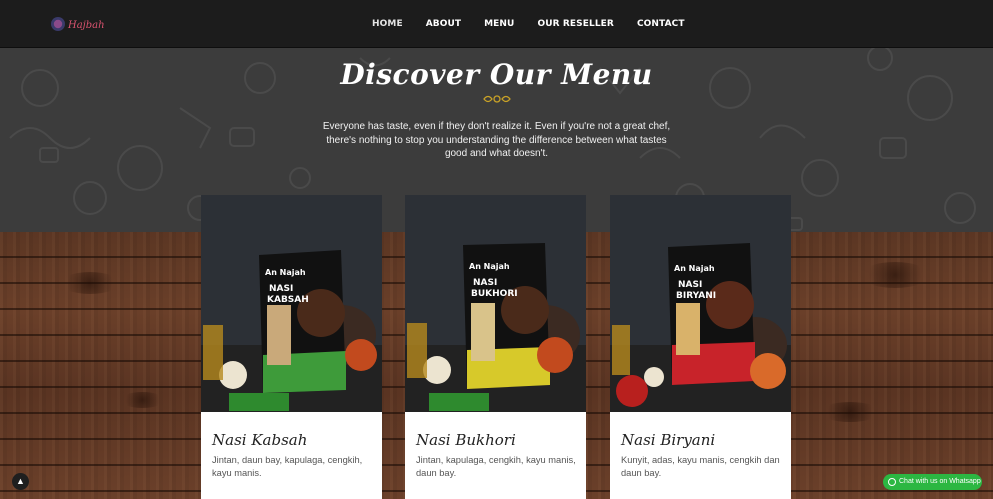  I want to click on svg-text: BUKHORI, so click(494, 294).